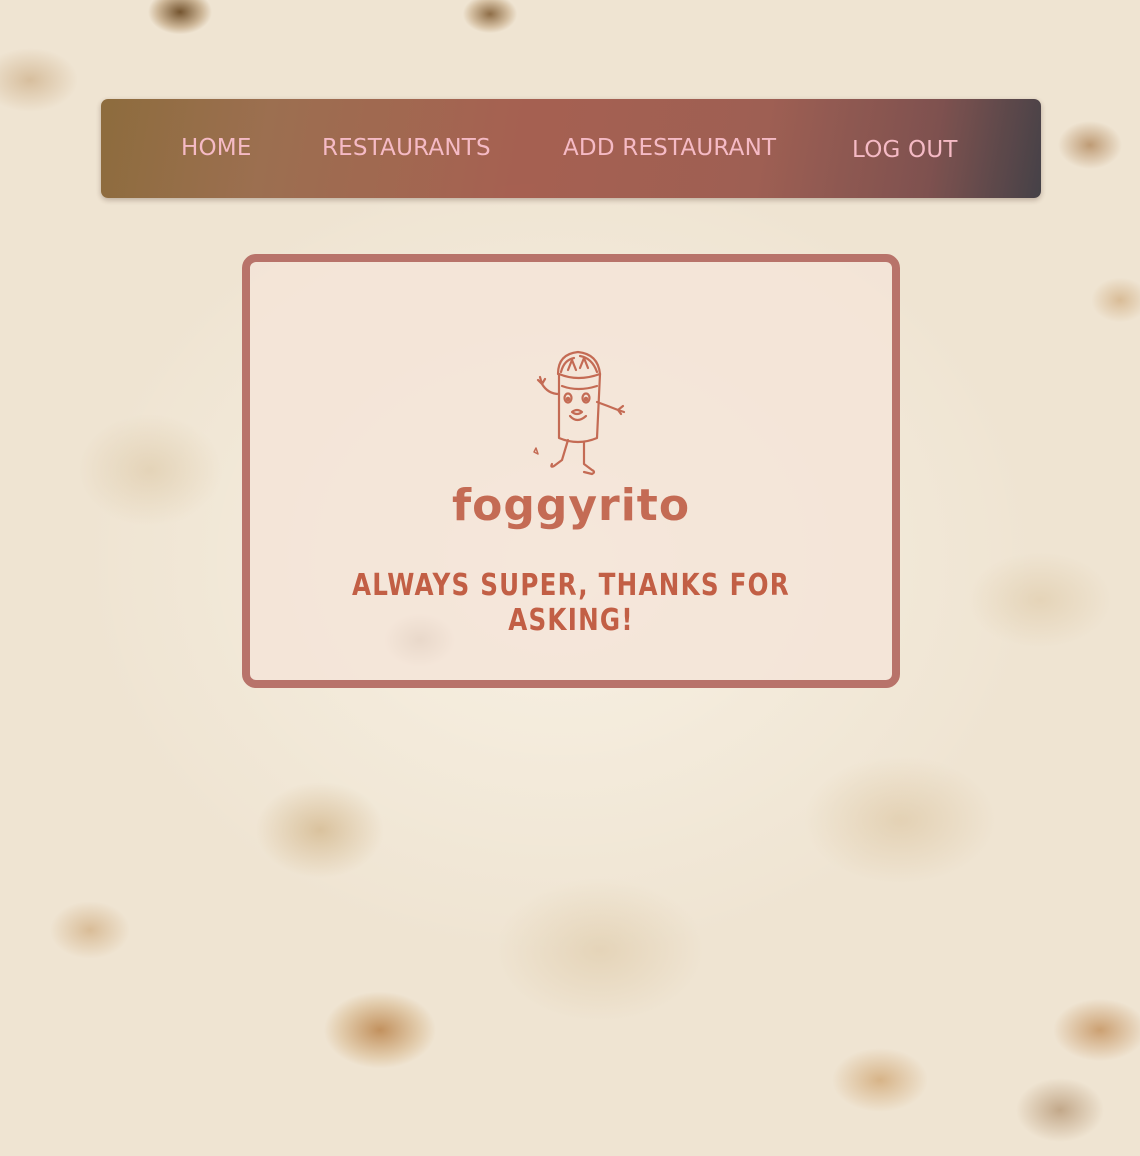 Image resolution: width=1140 pixels, height=1156 pixels. Describe the element at coordinates (905, 150) in the screenshot. I see `nav-logout-link: LOG OUT` at that location.